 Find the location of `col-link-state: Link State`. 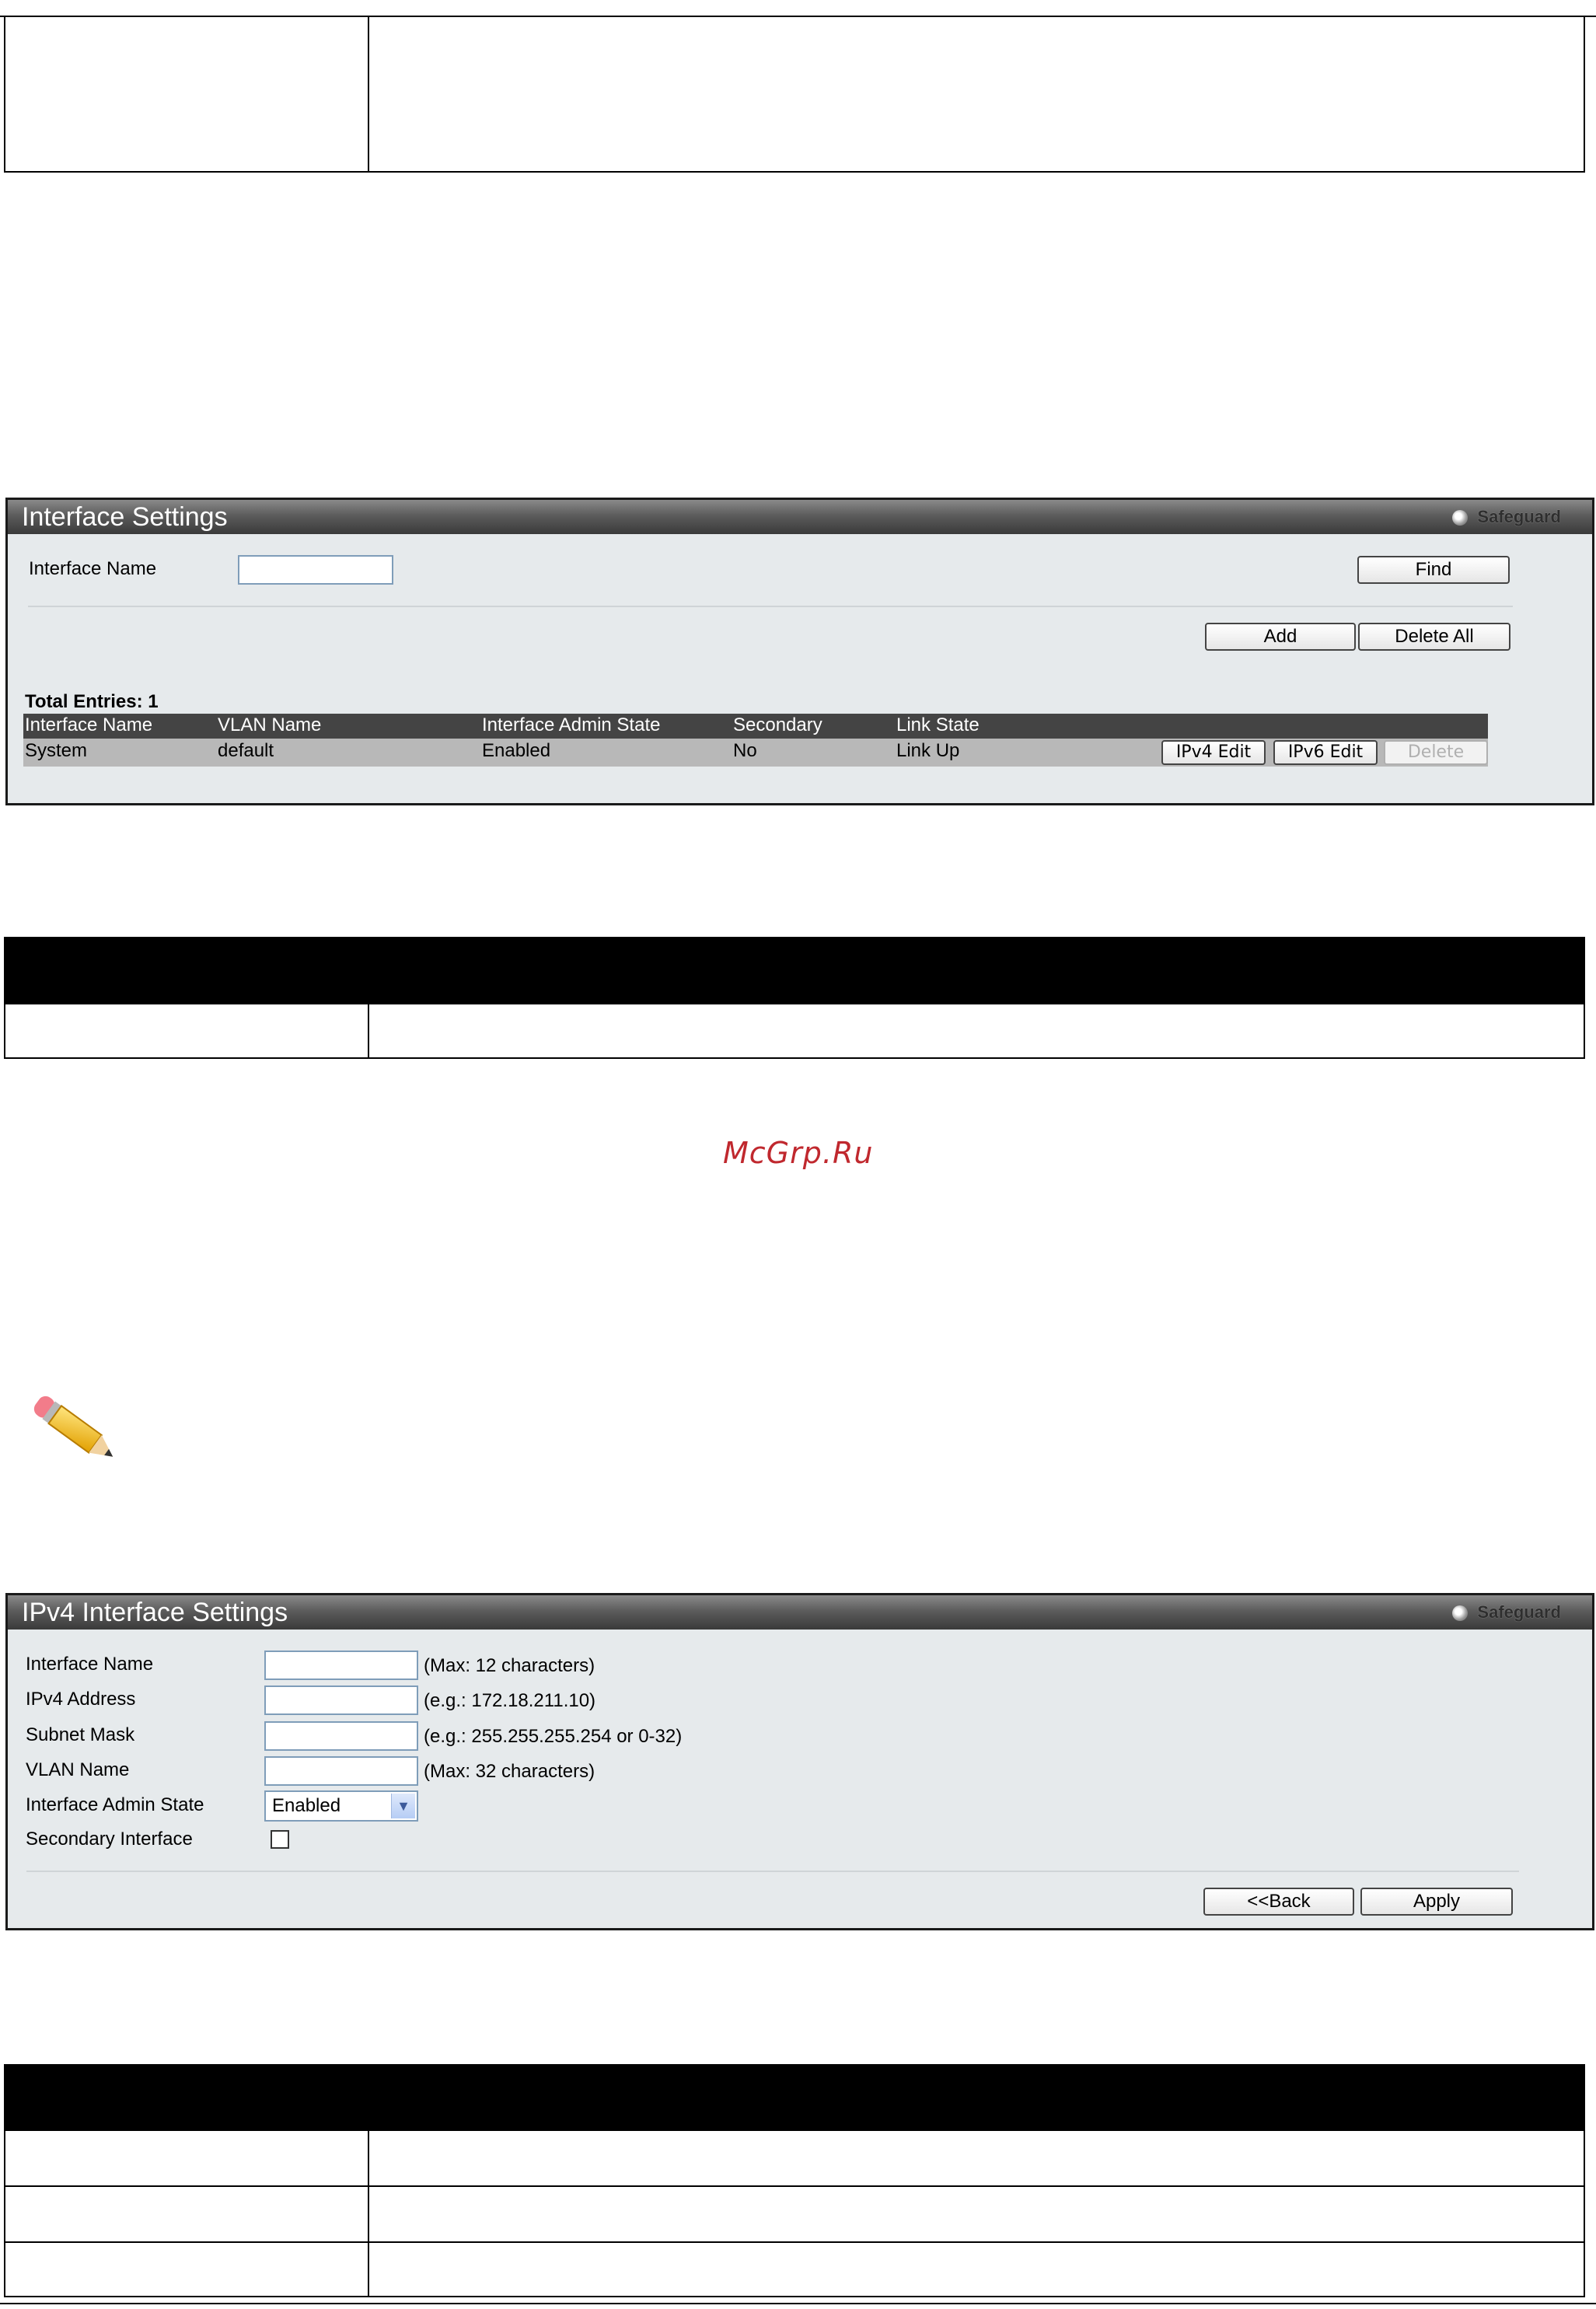

col-link-state: Link State is located at coordinates (938, 724).